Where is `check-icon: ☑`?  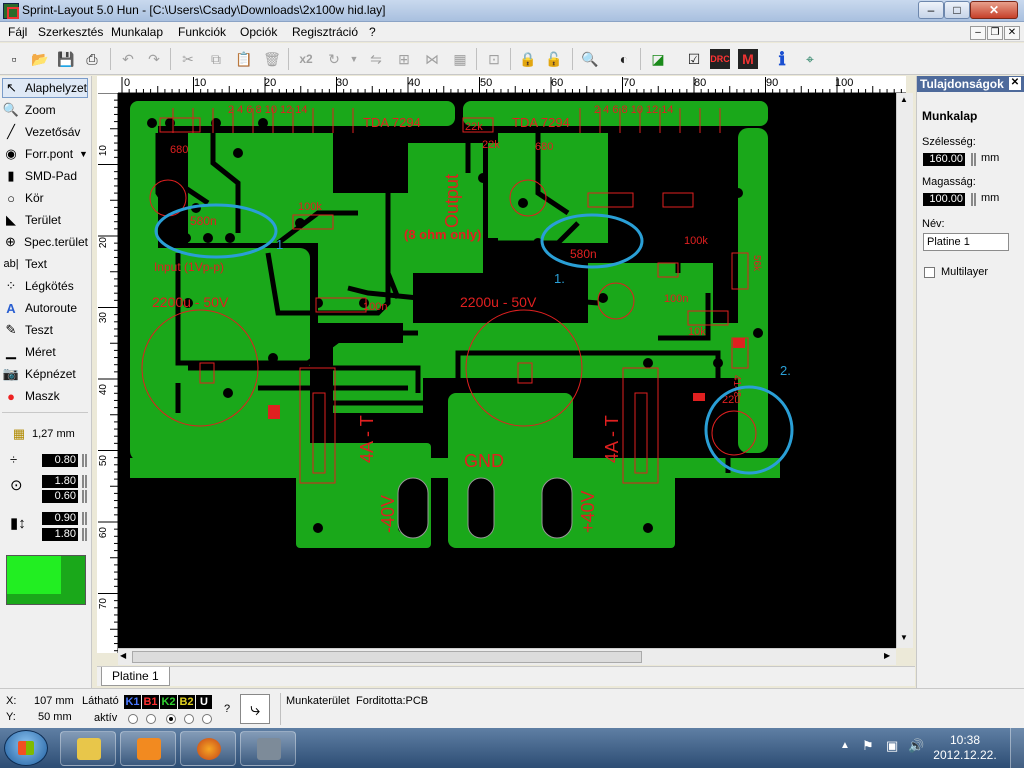
check-icon: ☑ is located at coordinates (694, 59).